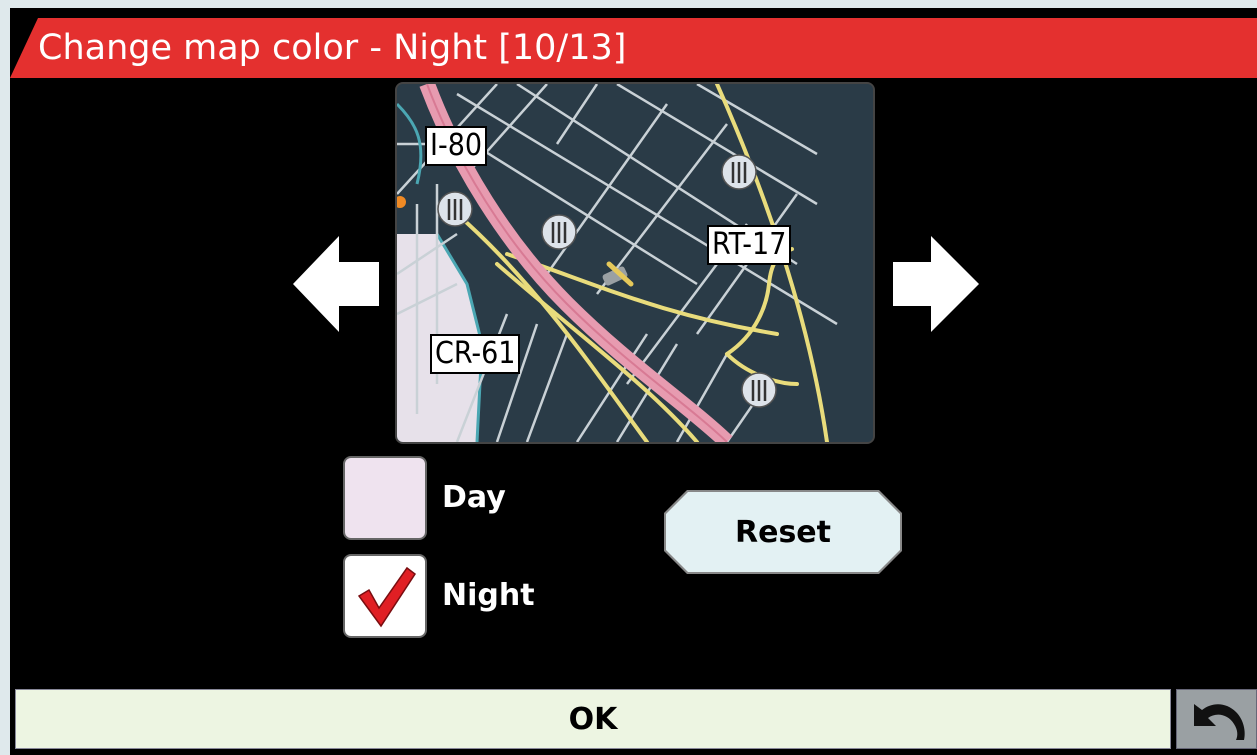  I want to click on day-option-label: Day, so click(474, 497).